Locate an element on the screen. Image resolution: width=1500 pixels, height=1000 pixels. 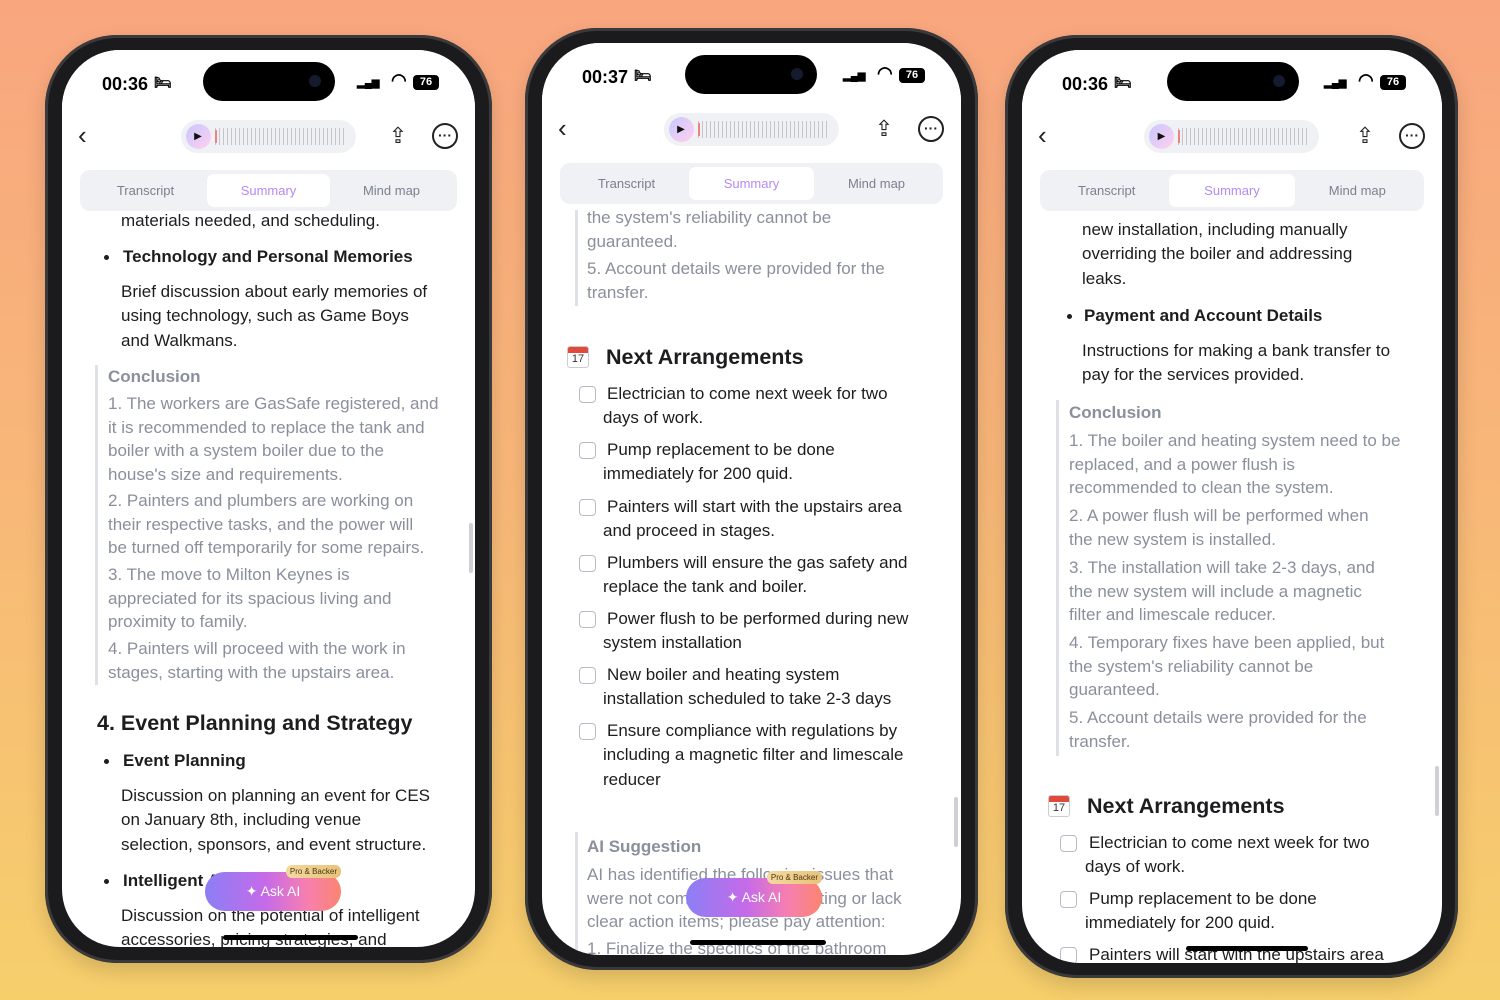
quote-line: stages, starting with the upstairs area. is located at coordinates (251, 672).